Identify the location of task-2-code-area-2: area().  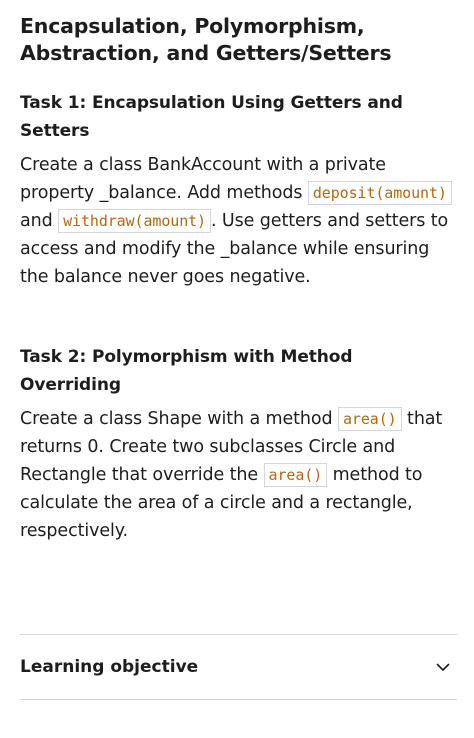
(295, 475).